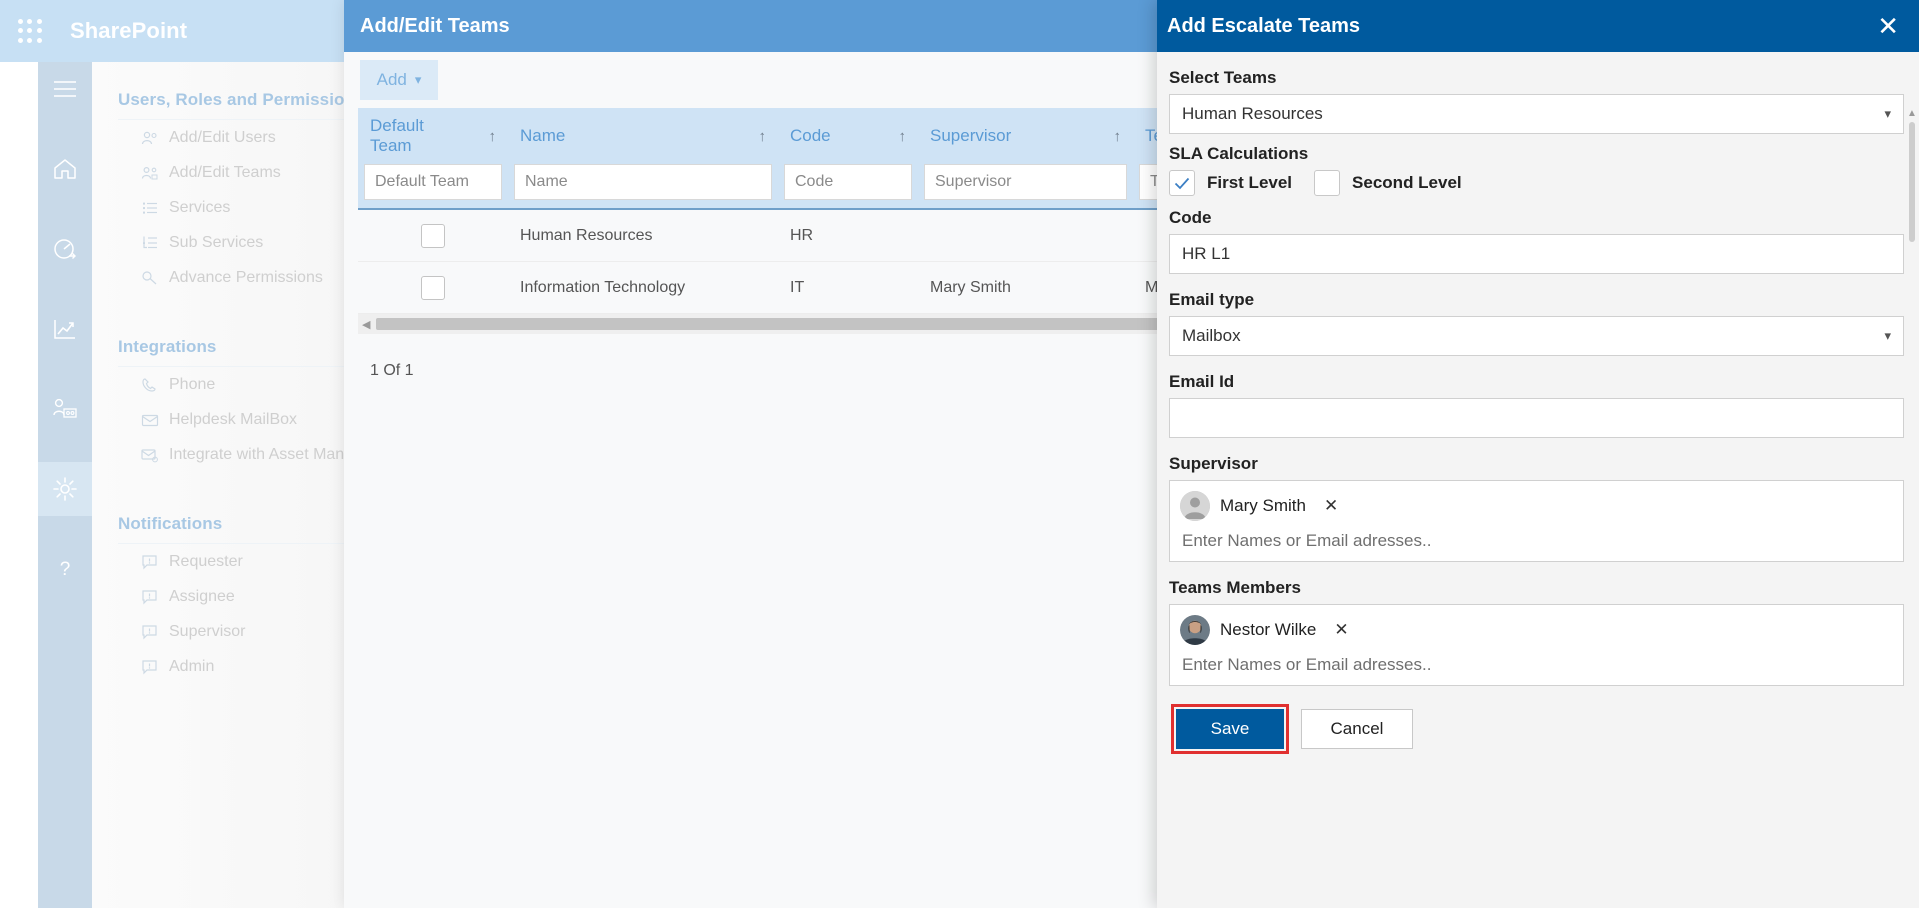 This screenshot has width=1919, height=908. What do you see at coordinates (1235, 587) in the screenshot?
I see `teams-members-label: Teams Members` at bounding box center [1235, 587].